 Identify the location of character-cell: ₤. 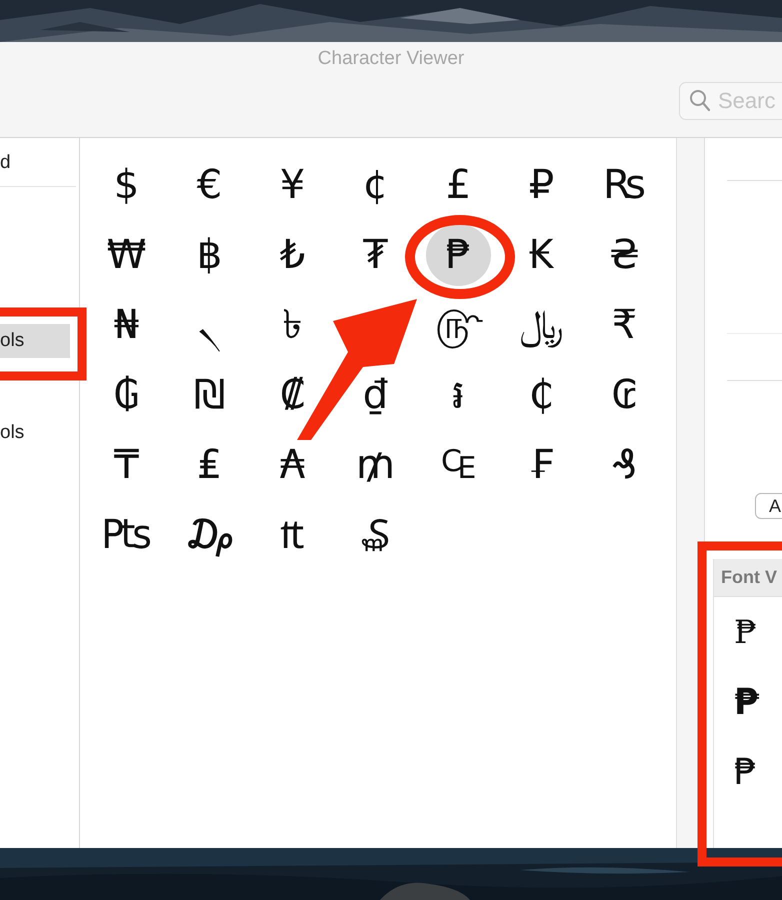
(209, 465).